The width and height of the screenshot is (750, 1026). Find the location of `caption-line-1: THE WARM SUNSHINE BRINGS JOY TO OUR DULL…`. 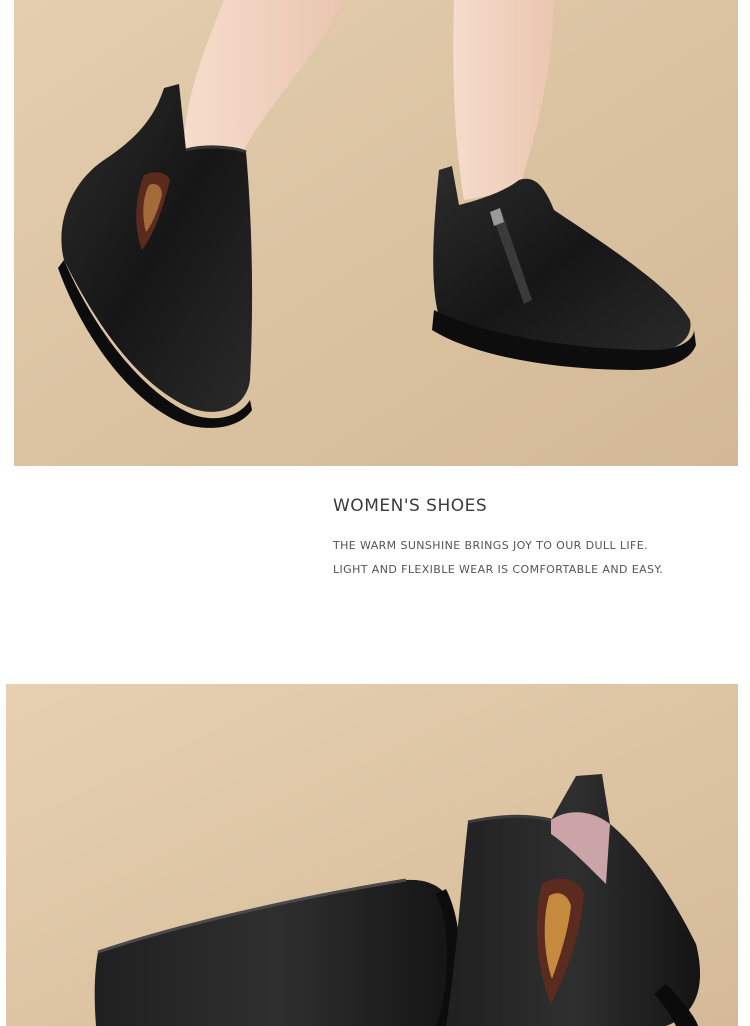

caption-line-1: THE WARM SUNSHINE BRINGS JOY TO OUR DULL… is located at coordinates (491, 545).